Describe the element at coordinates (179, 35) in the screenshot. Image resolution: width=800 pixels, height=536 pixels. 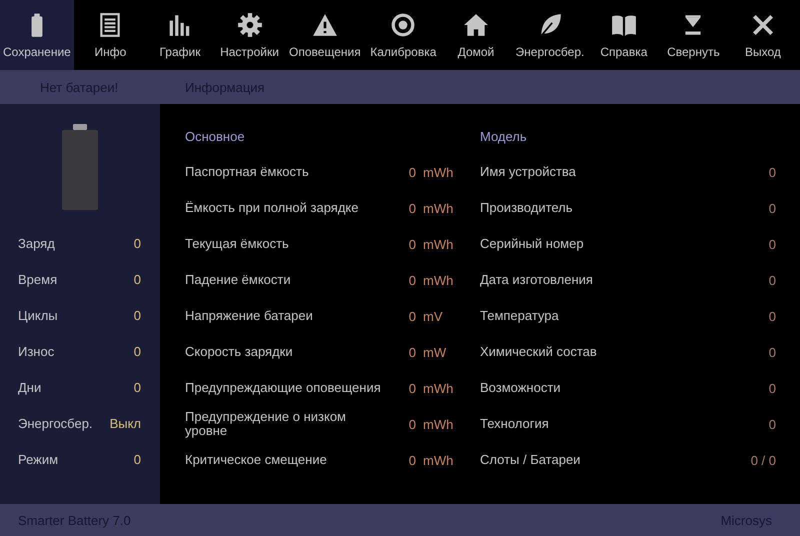
I see `toolbar-button: График` at that location.